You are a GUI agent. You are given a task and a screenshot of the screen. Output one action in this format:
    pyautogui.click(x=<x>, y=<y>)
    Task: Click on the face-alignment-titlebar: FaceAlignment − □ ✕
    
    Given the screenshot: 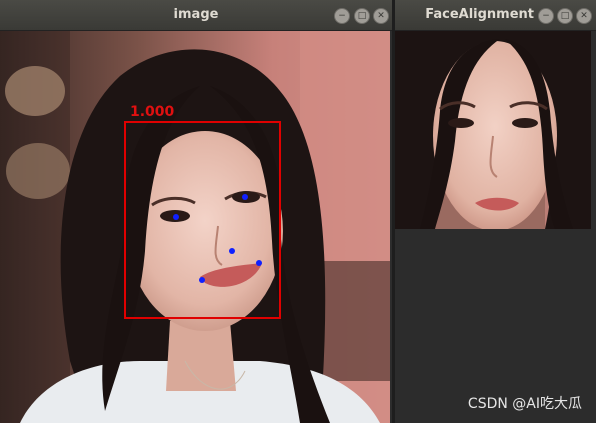 What is the action you would take?
    pyautogui.click(x=495, y=15)
    